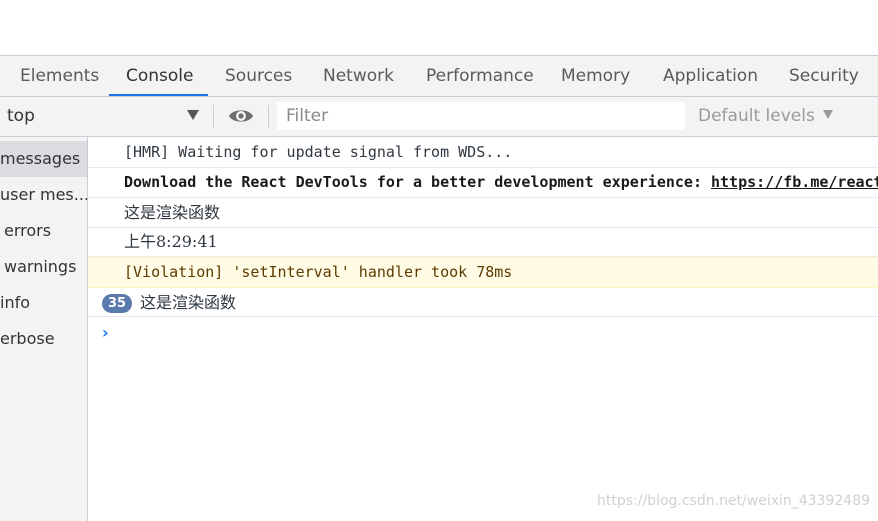 This screenshot has width=878, height=521. Describe the element at coordinates (358, 76) in the screenshot. I see `tab-network: Network` at that location.